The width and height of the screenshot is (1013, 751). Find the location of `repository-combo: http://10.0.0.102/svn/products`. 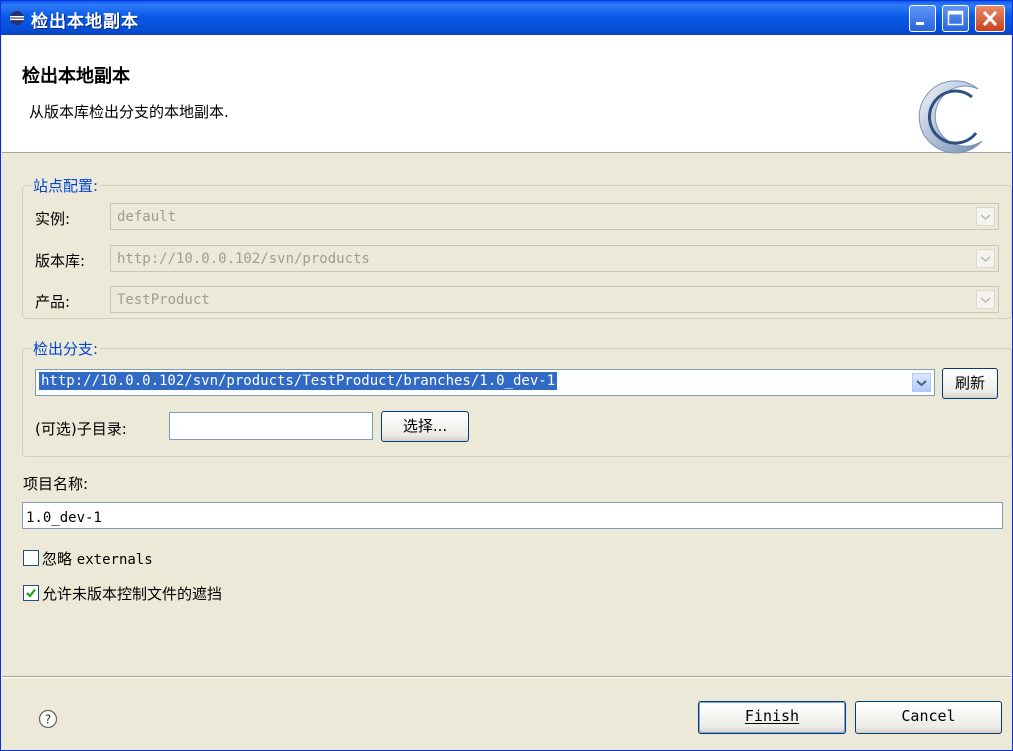

repository-combo: http://10.0.0.102/svn/products is located at coordinates (554, 258).